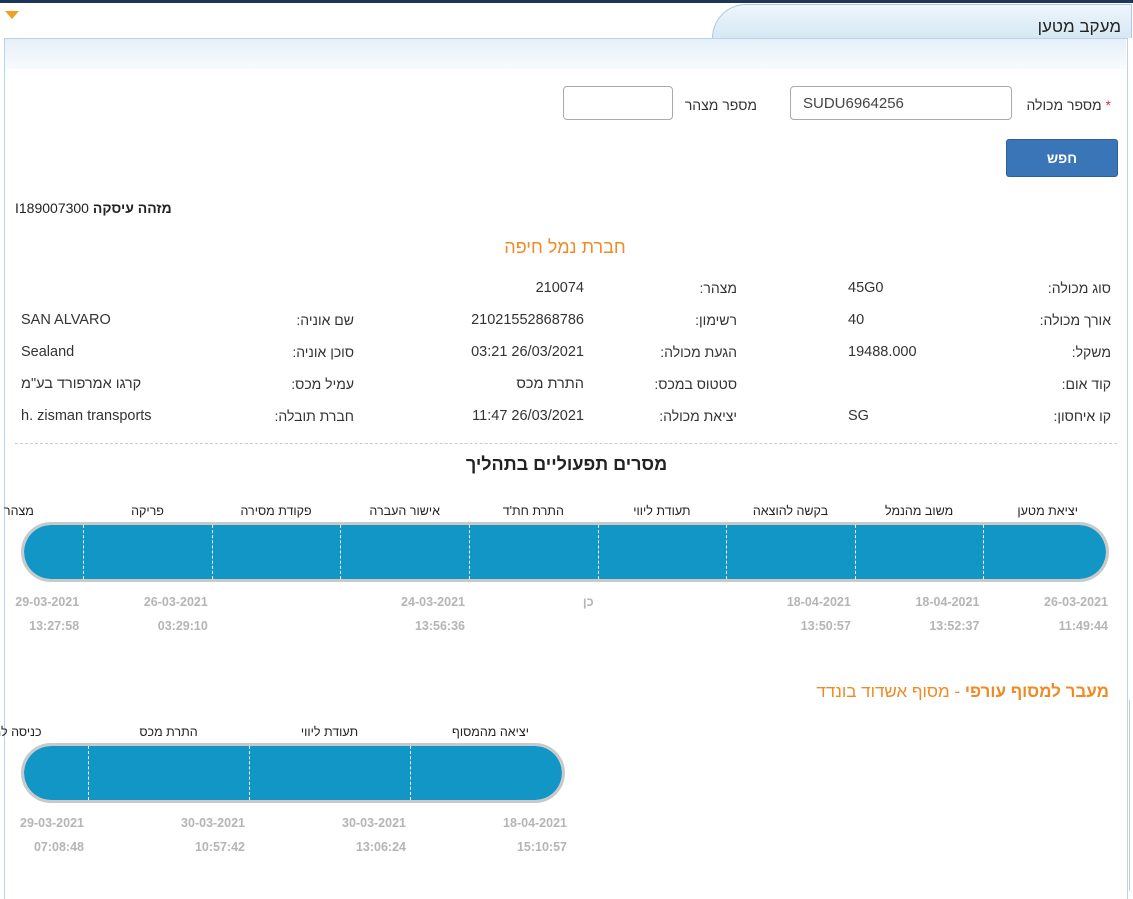 This screenshot has height=899, width=1133. I want to click on stage-label: אישור העברה, so click(404, 511).